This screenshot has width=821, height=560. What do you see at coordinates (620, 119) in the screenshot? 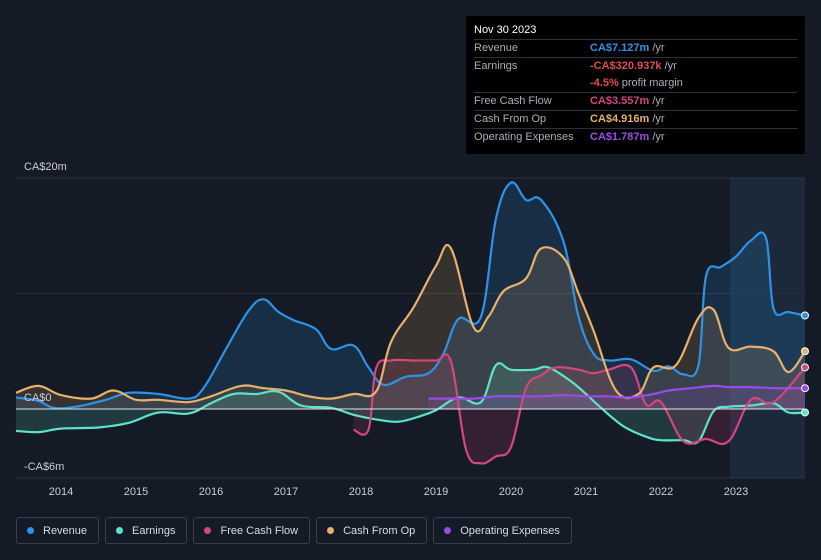
I see `tooltip-row-value: CA$4.916m` at bounding box center [620, 119].